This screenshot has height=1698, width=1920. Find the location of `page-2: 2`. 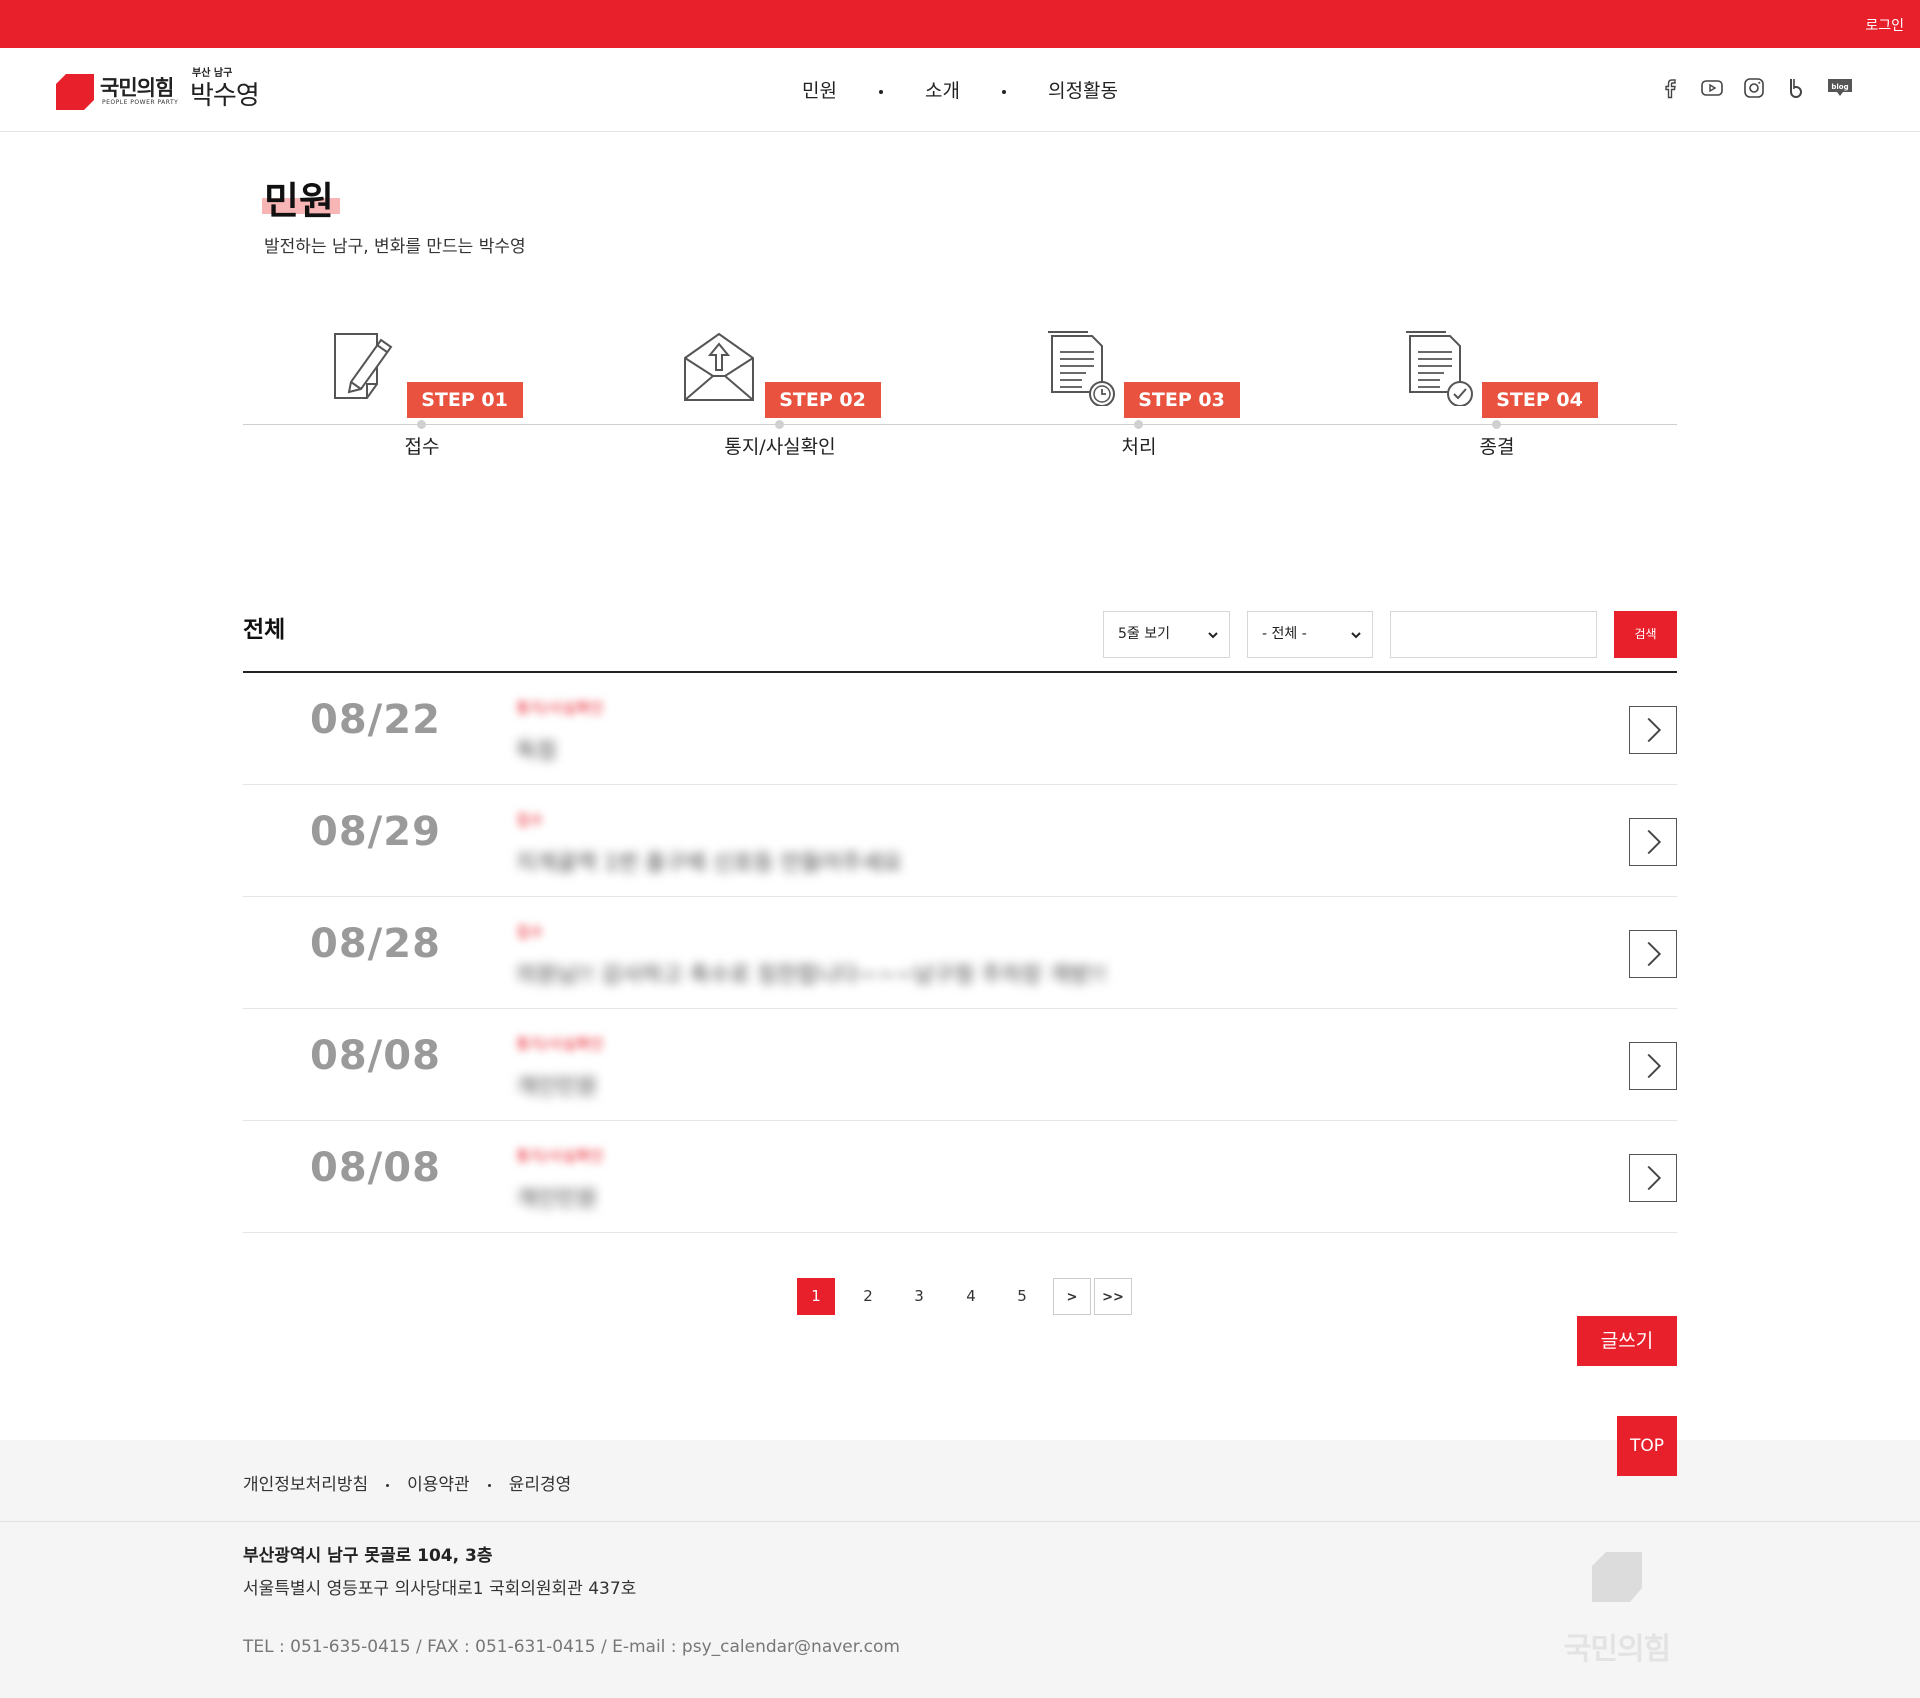

page-2: 2 is located at coordinates (868, 1296).